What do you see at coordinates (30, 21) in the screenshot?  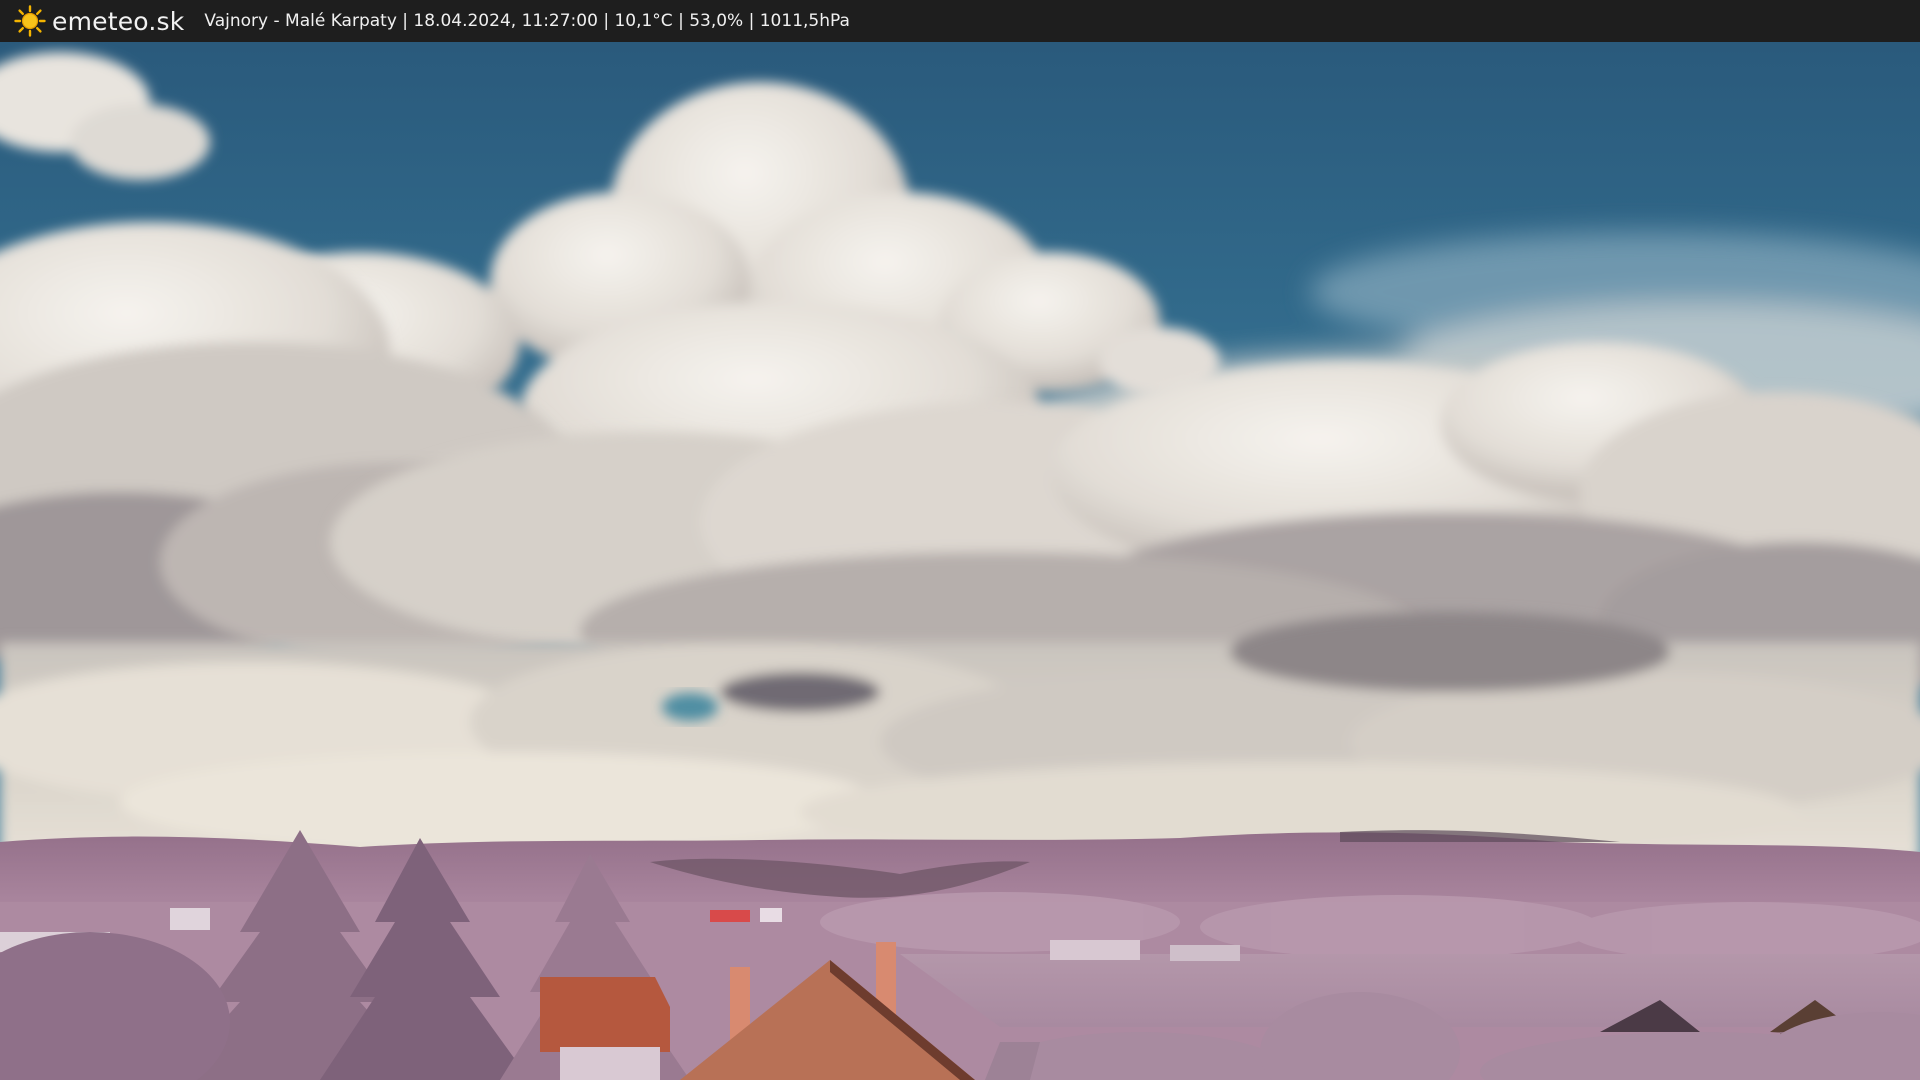 I see `sun-icon` at bounding box center [30, 21].